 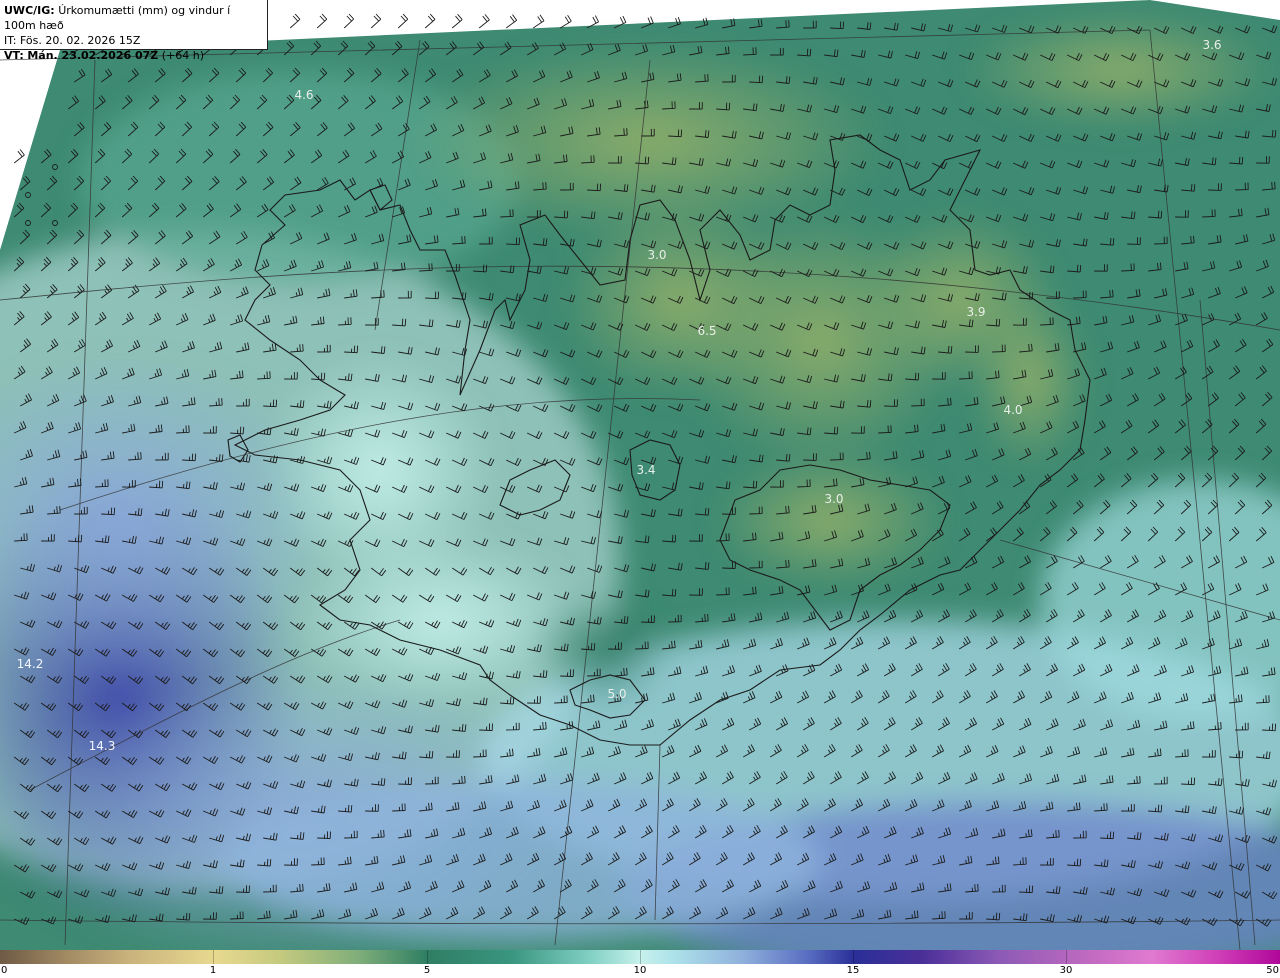 I want to click on lead-time: (+64 h), so click(x=183, y=55).